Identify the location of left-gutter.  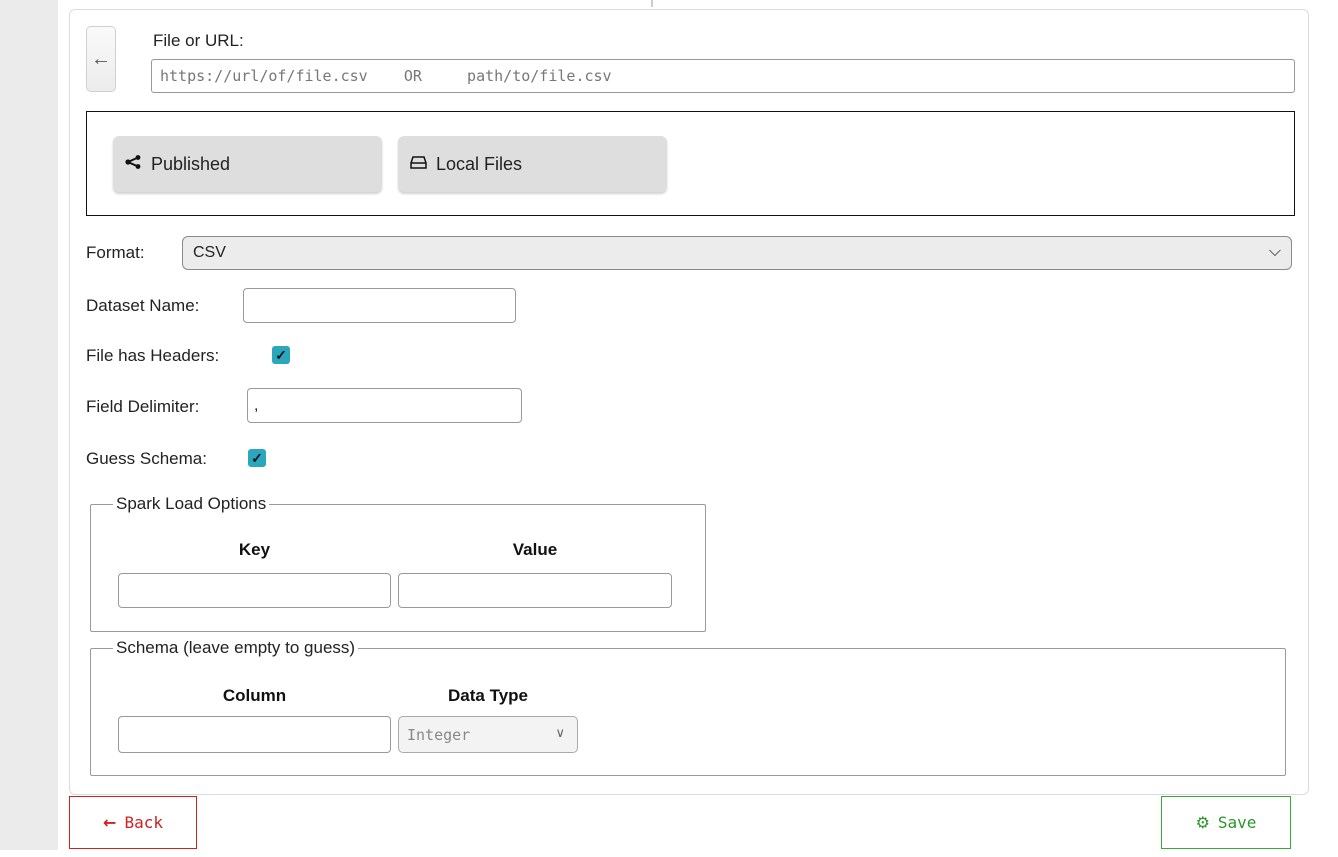
(29, 425).